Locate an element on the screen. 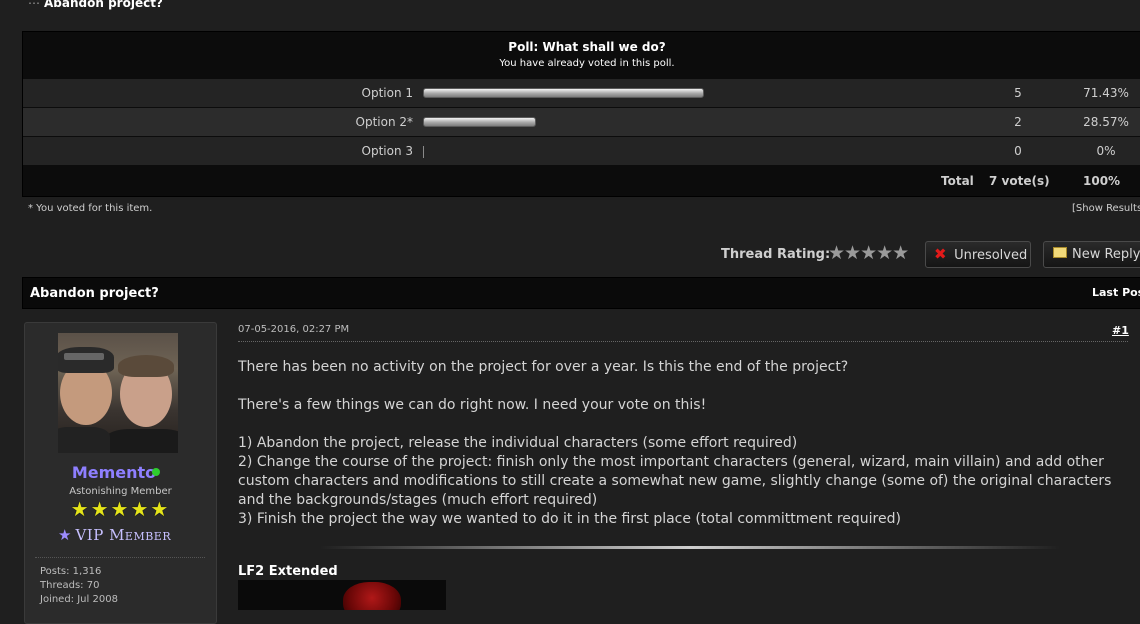  poll-option-label: Option 3 is located at coordinates (387, 151).